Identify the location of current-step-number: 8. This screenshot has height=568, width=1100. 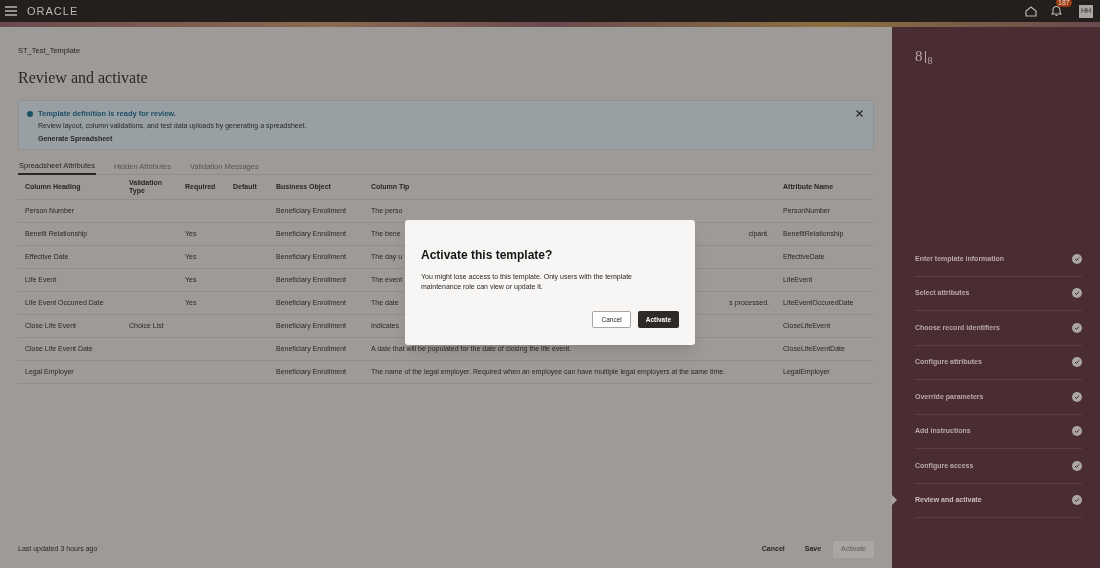
(919, 56).